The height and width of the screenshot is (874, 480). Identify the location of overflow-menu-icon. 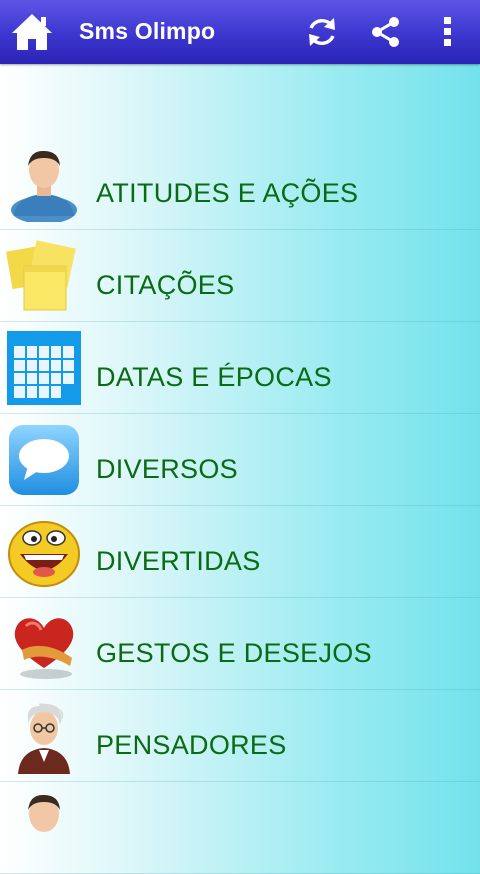
(448, 32).